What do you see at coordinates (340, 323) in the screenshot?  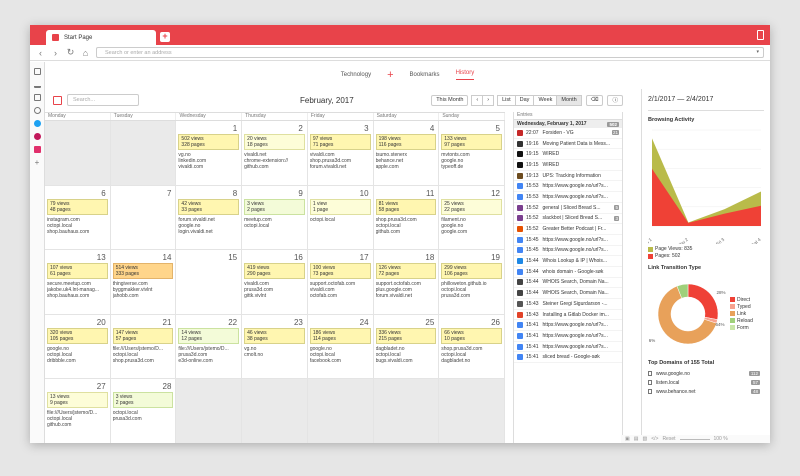 I see `day-number: 24` at bounding box center [340, 323].